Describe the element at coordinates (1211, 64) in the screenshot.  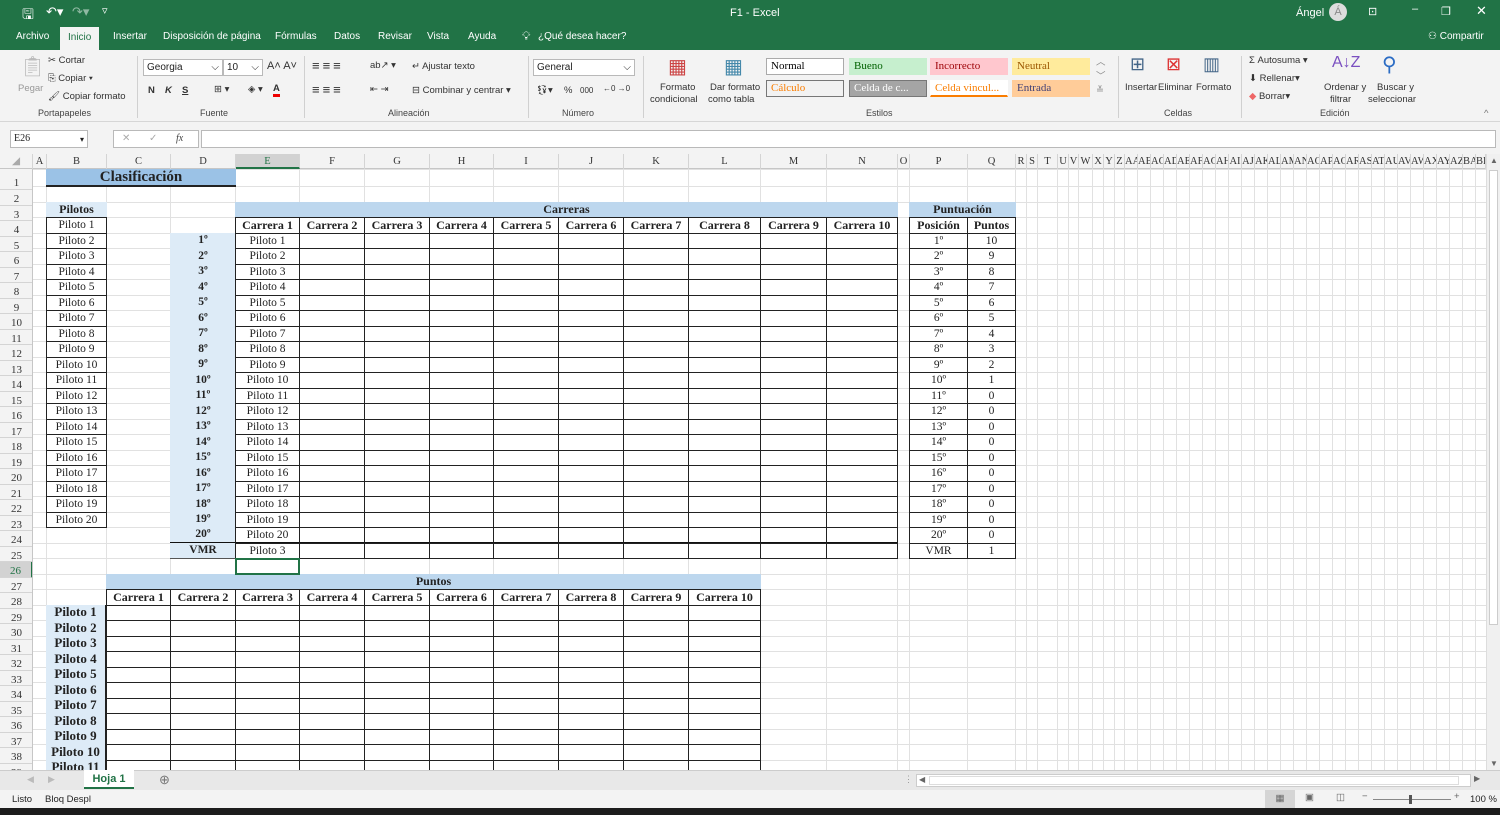
I see `format-cells-icon: ▥` at that location.